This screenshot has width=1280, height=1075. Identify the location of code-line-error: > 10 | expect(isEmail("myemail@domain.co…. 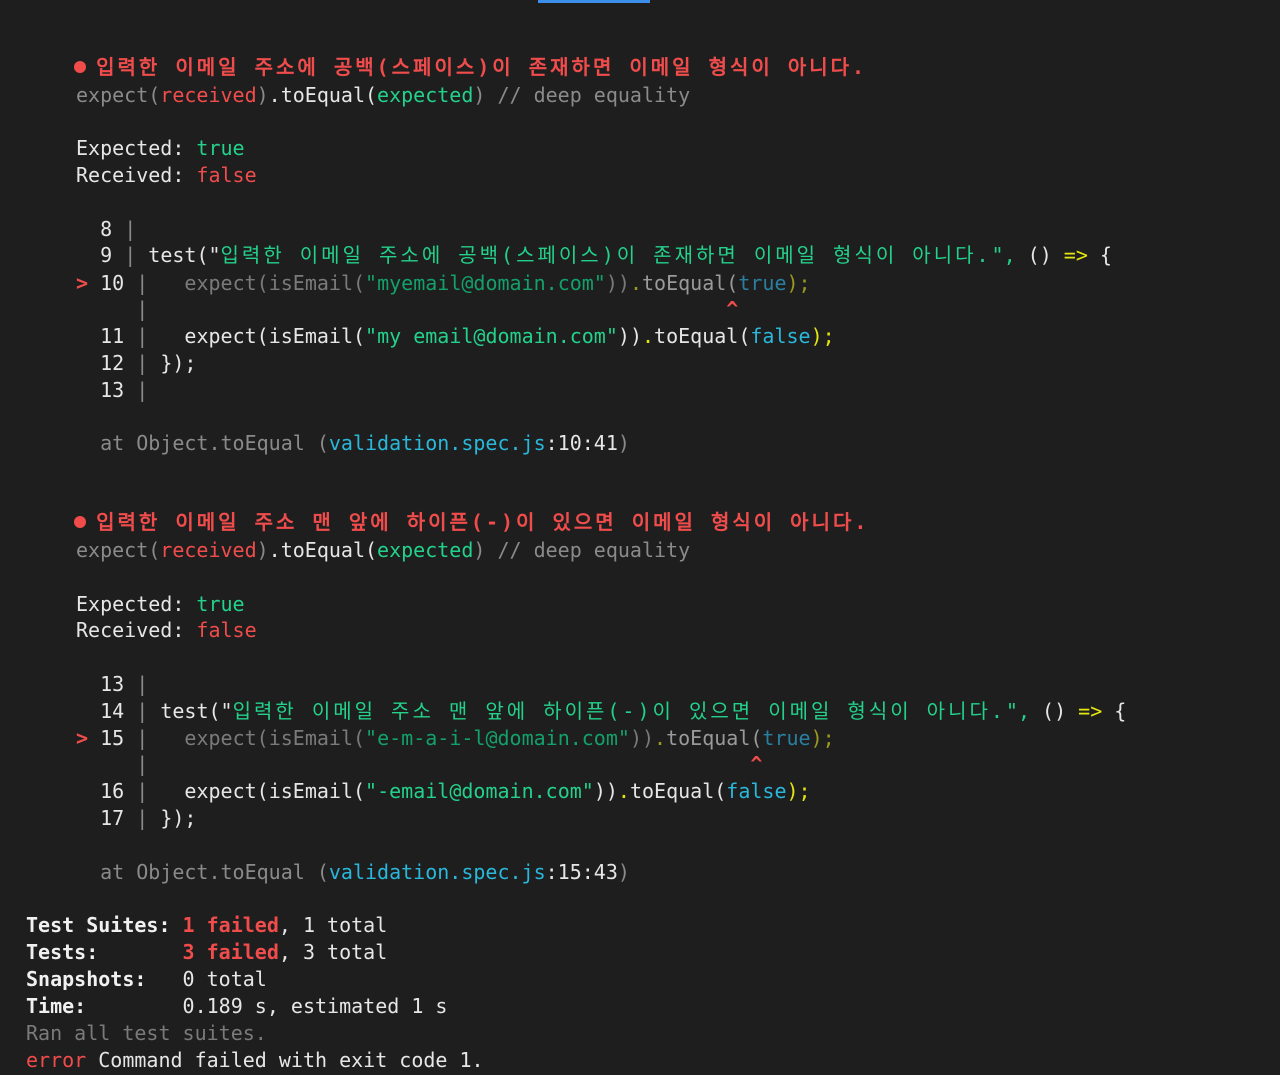
(443, 283).